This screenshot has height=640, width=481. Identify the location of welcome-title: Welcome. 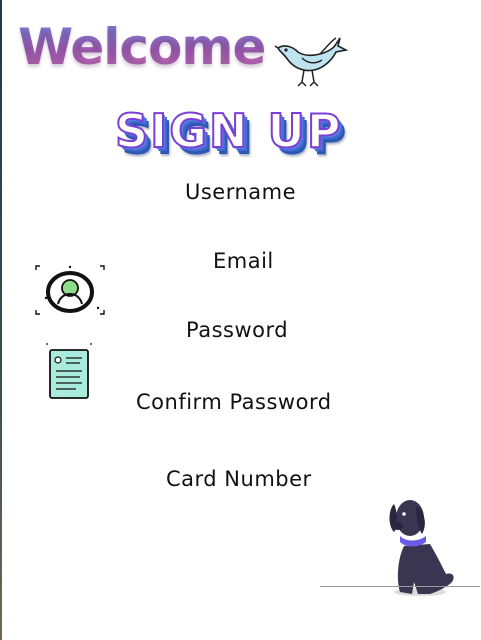
(142, 47).